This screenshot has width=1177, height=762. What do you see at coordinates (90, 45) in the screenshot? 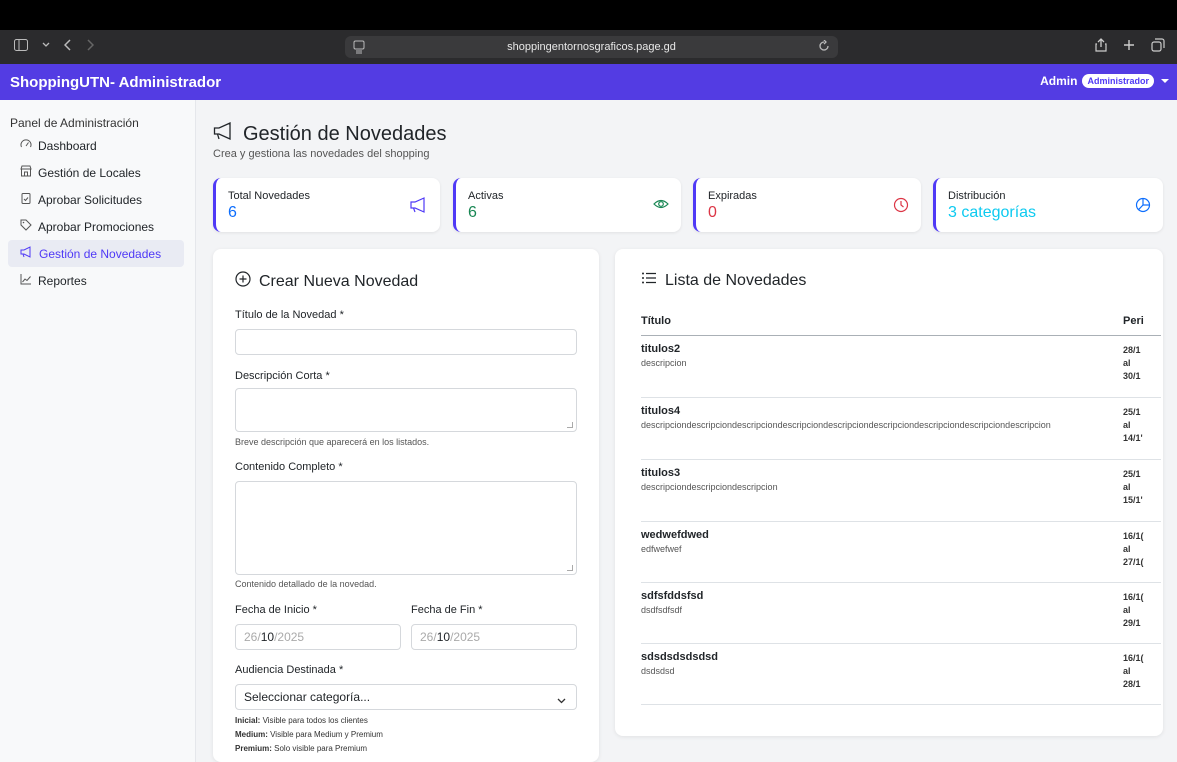
I see `forward-icon` at bounding box center [90, 45].